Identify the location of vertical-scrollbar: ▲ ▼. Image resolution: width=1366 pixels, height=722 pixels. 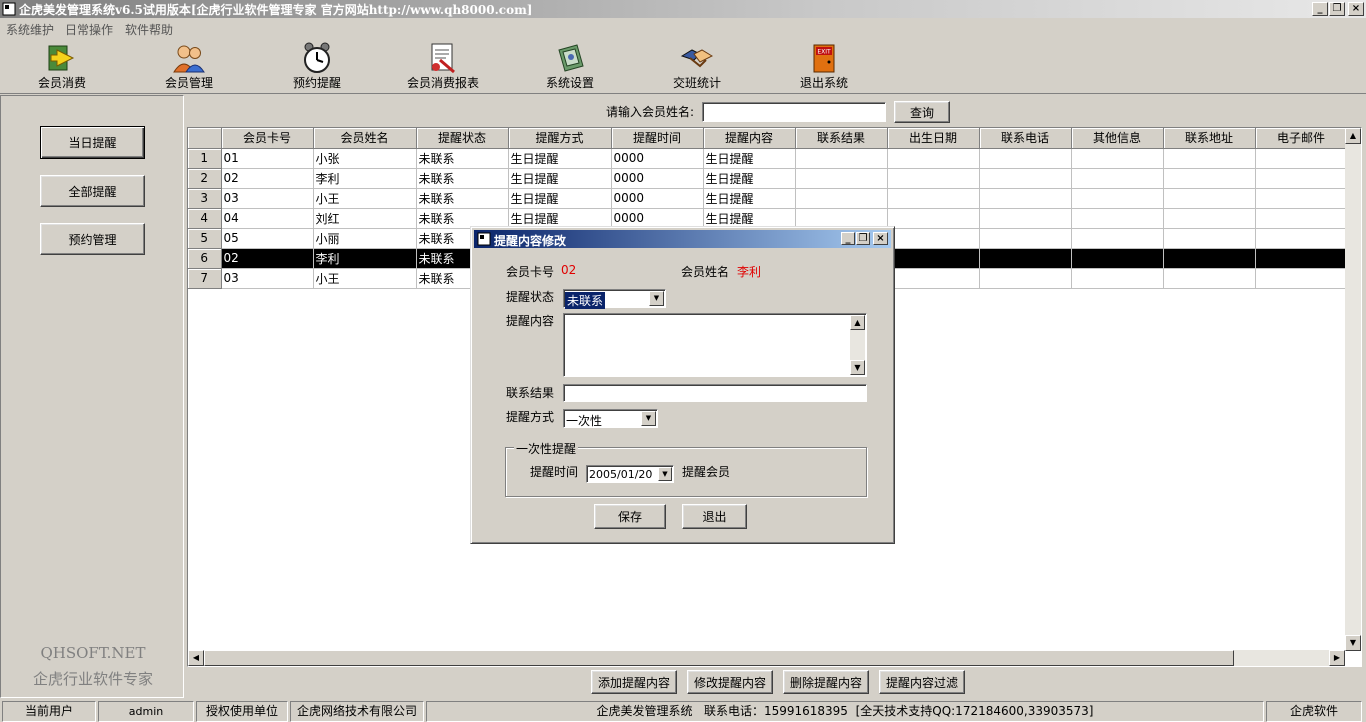
(1353, 389).